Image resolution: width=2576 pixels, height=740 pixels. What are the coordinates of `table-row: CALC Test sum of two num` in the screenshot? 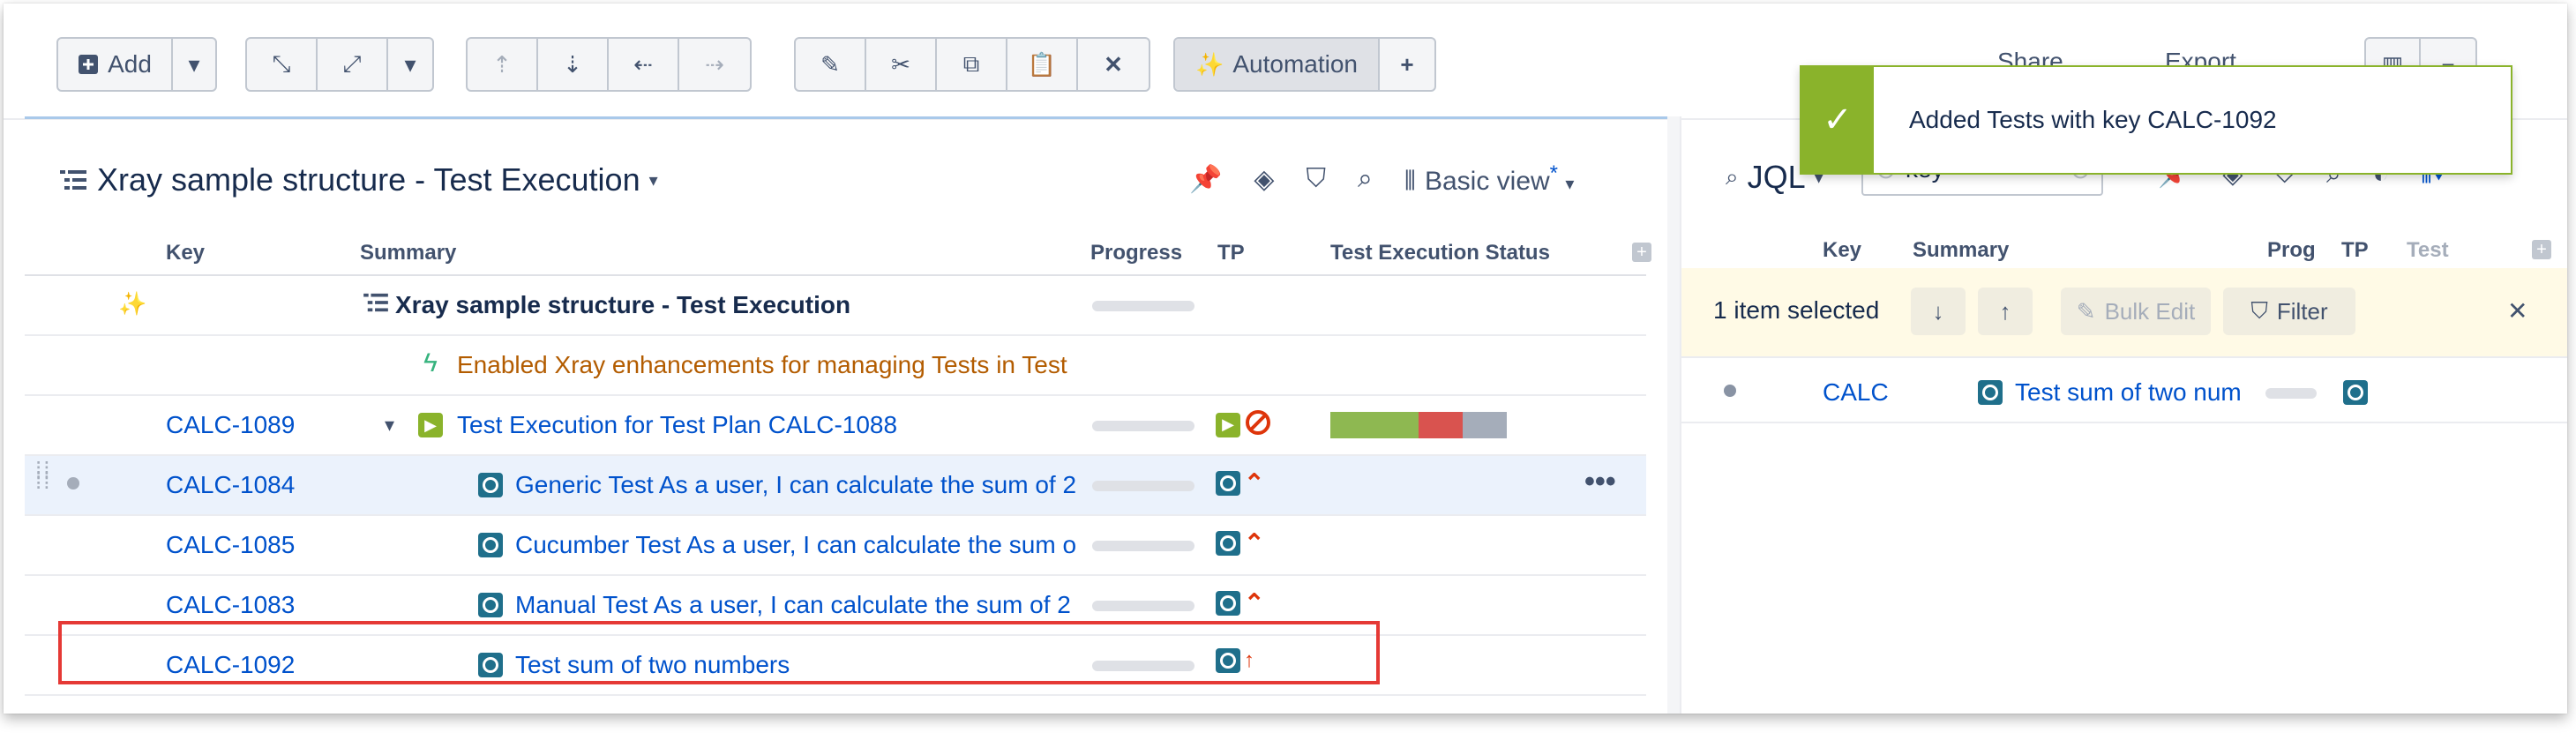 It's located at (2124, 393).